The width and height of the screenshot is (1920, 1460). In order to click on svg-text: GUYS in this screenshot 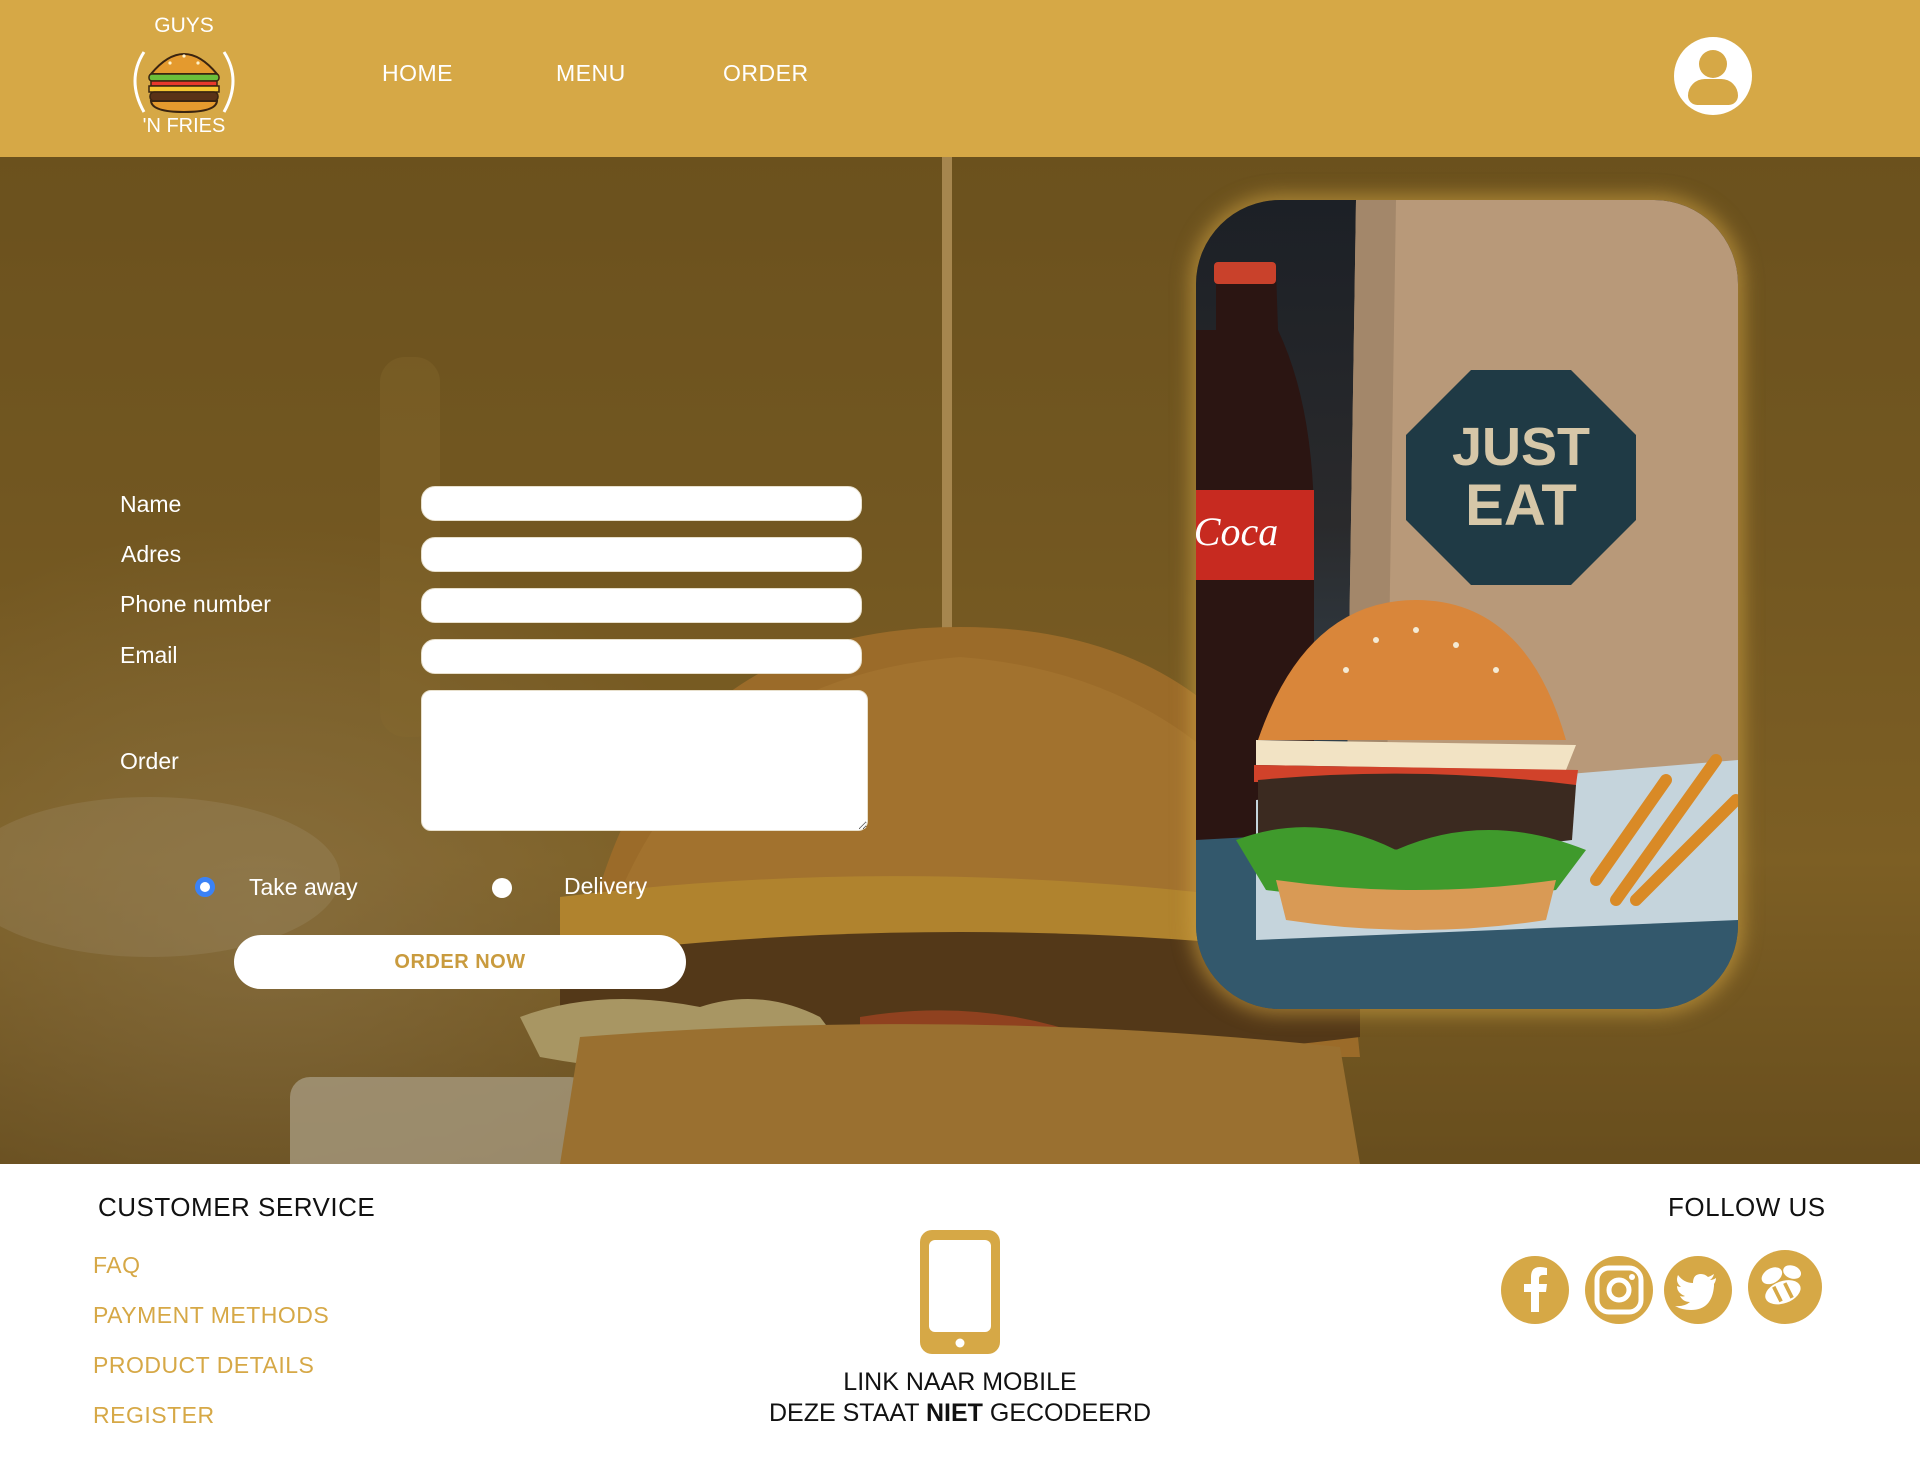, I will do `click(184, 25)`.